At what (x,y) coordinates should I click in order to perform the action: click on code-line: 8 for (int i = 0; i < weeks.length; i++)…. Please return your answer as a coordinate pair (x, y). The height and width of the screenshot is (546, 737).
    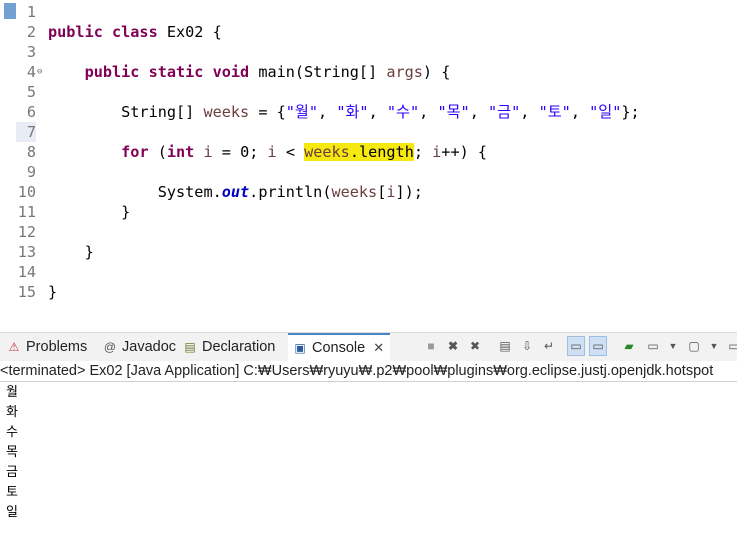
    Looking at the image, I should click on (368, 152).